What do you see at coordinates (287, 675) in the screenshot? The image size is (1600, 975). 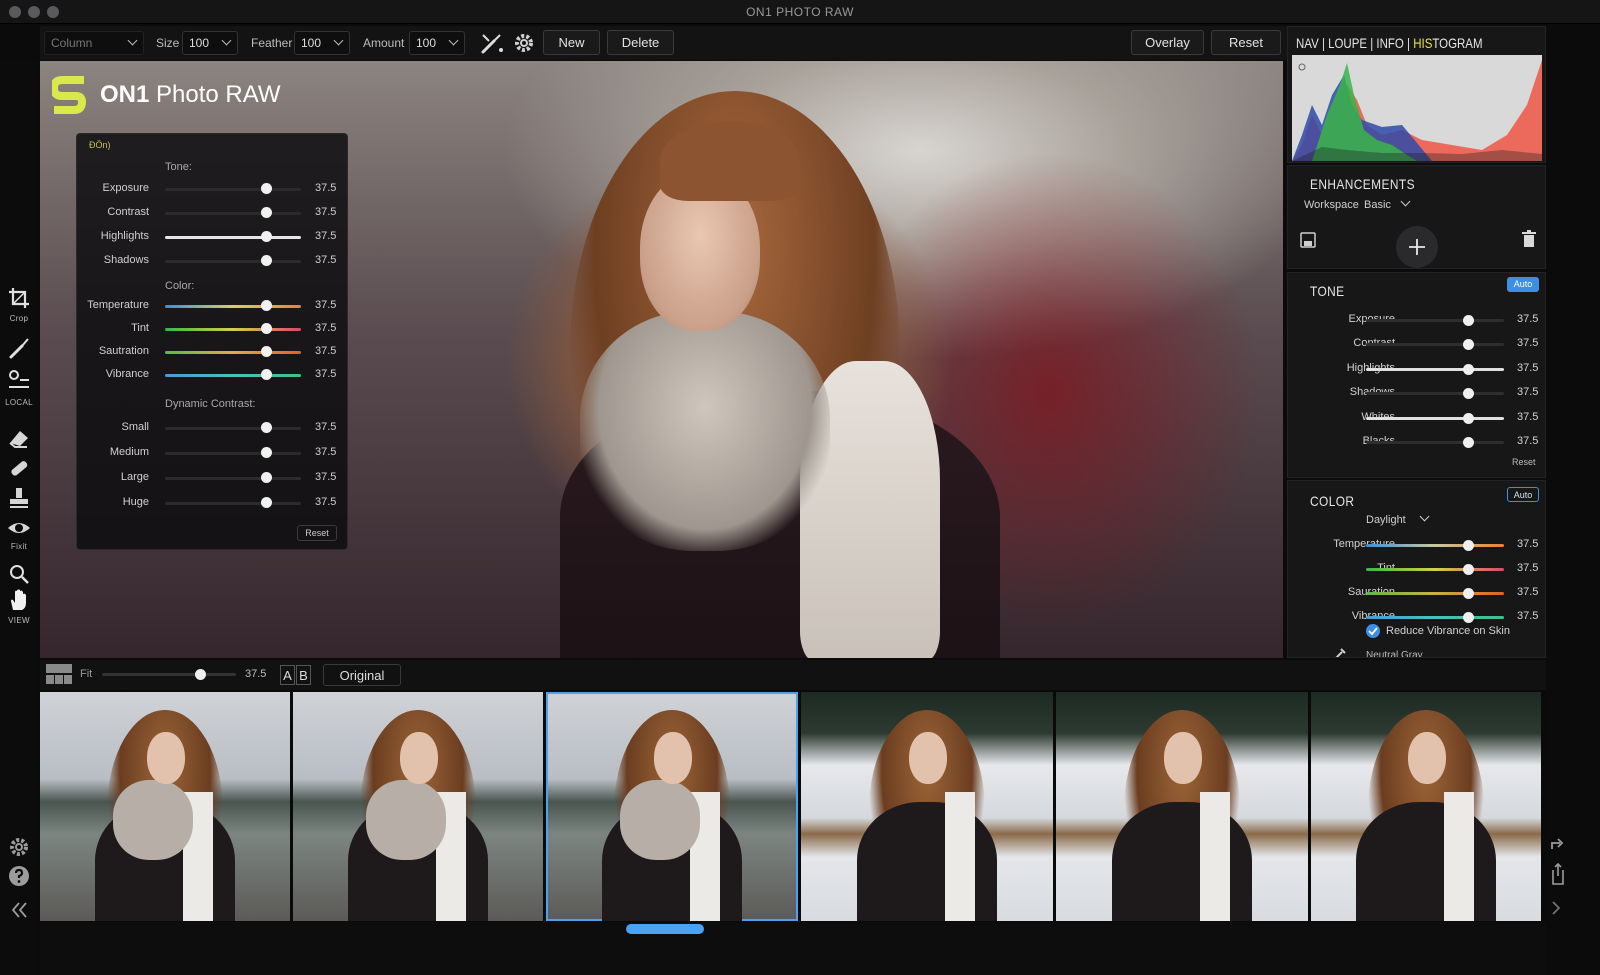 I see `compare-a-button: A` at bounding box center [287, 675].